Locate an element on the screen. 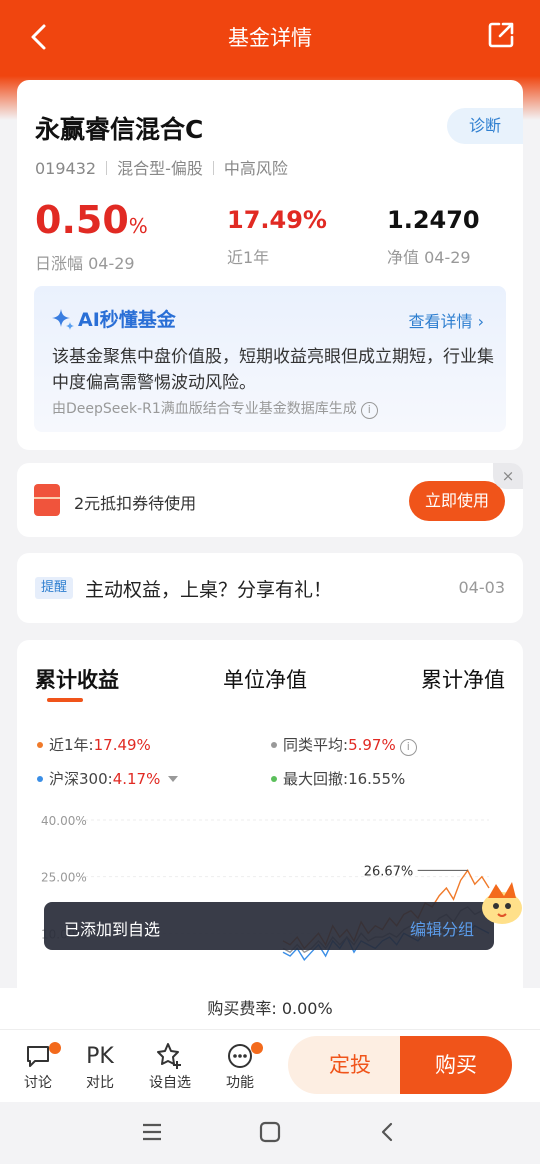  nav-value: 1.2470 is located at coordinates (433, 220).